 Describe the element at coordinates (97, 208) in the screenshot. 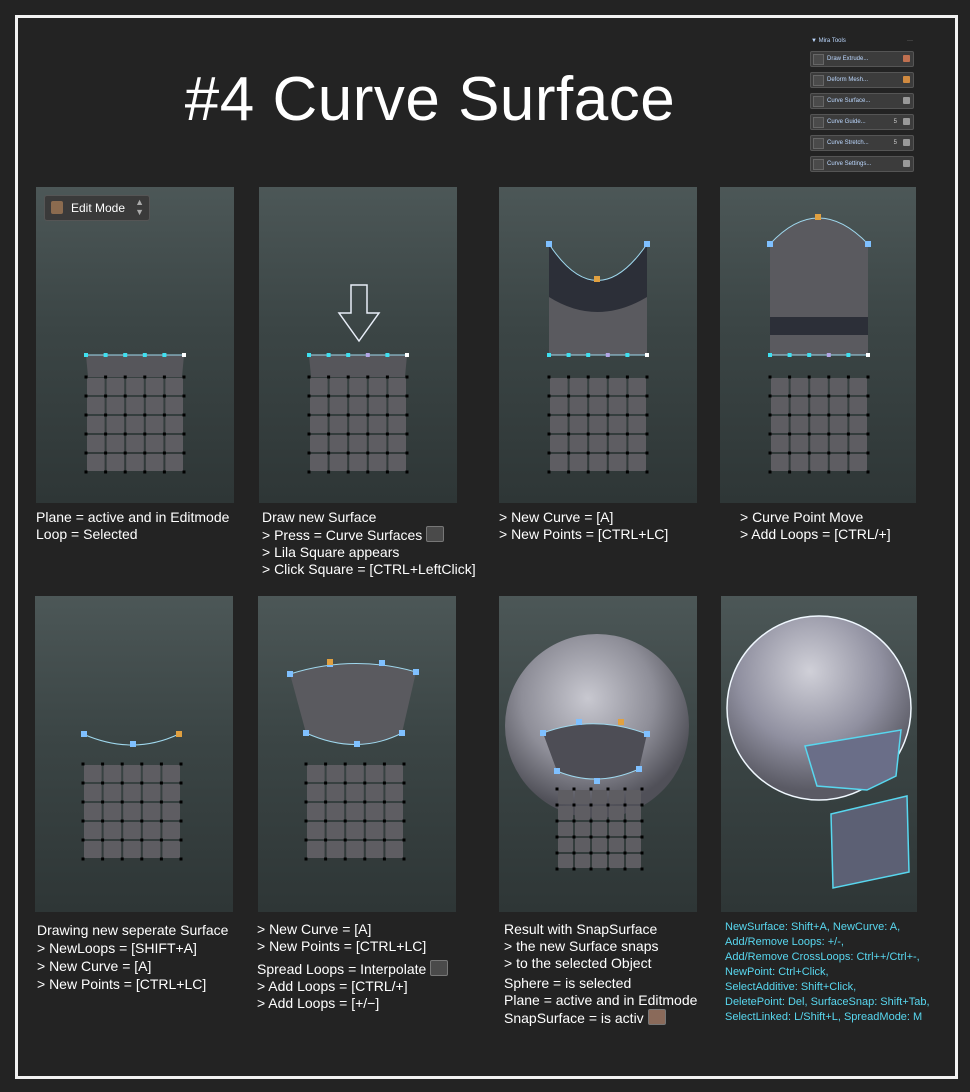

I see `edit-mode-selector: Edit Mode ▲ ▼` at that location.